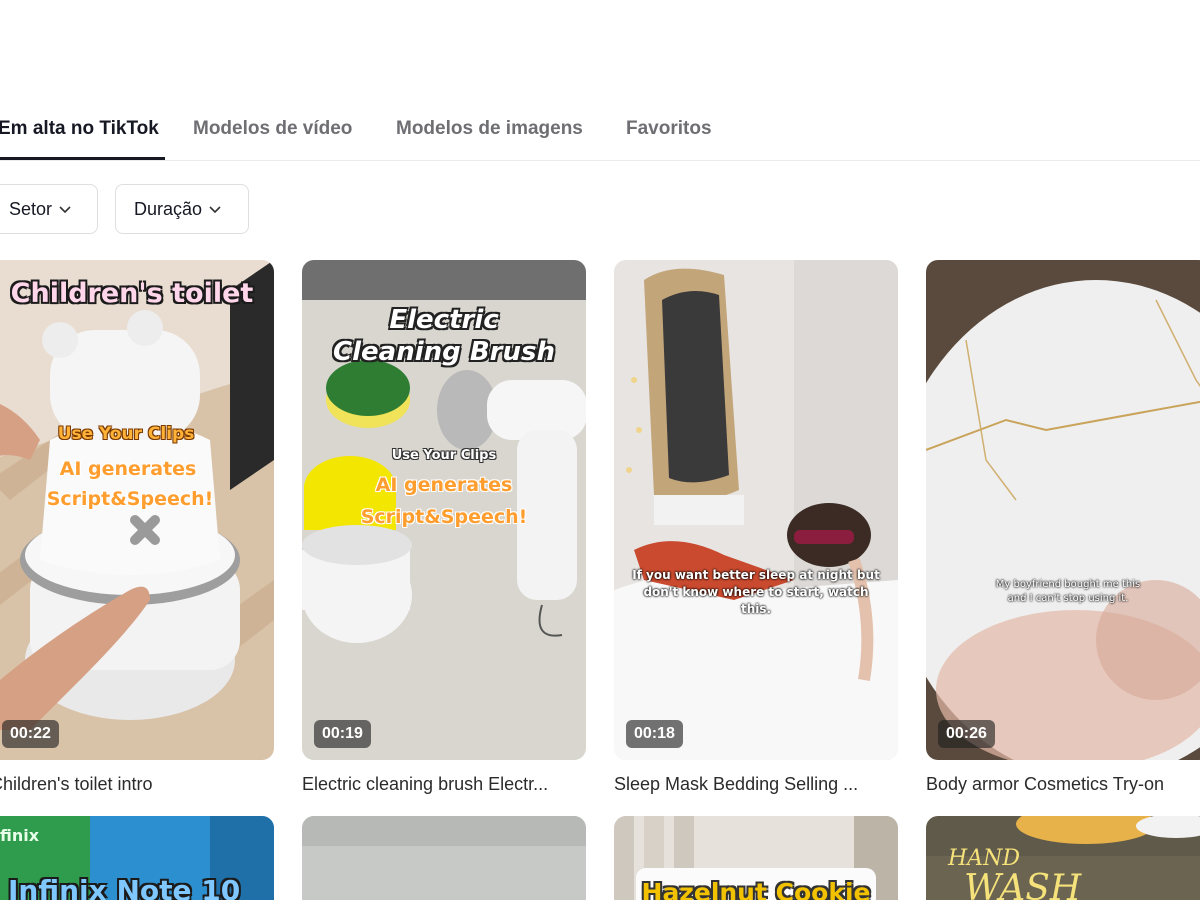 The image size is (1200, 900). What do you see at coordinates (168, 208) in the screenshot?
I see `duration-filter-label: Duração` at bounding box center [168, 208].